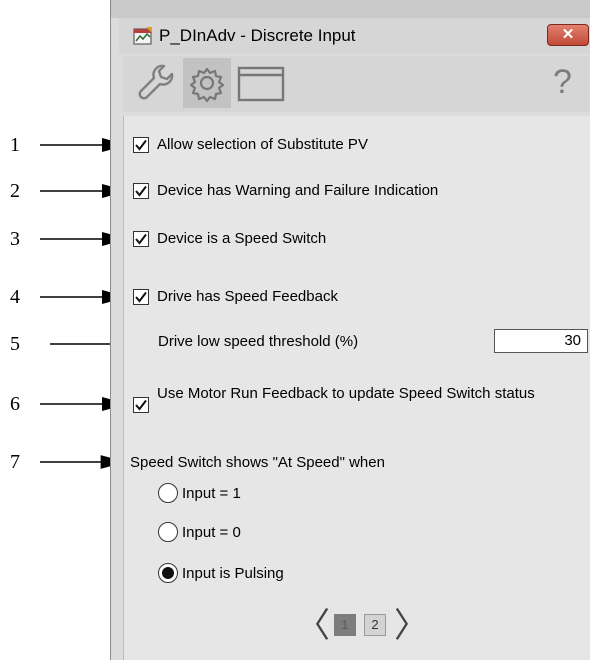 This screenshot has width=590, height=660. What do you see at coordinates (168, 493) in the screenshot?
I see `at-speed-input-1-radio` at bounding box center [168, 493].